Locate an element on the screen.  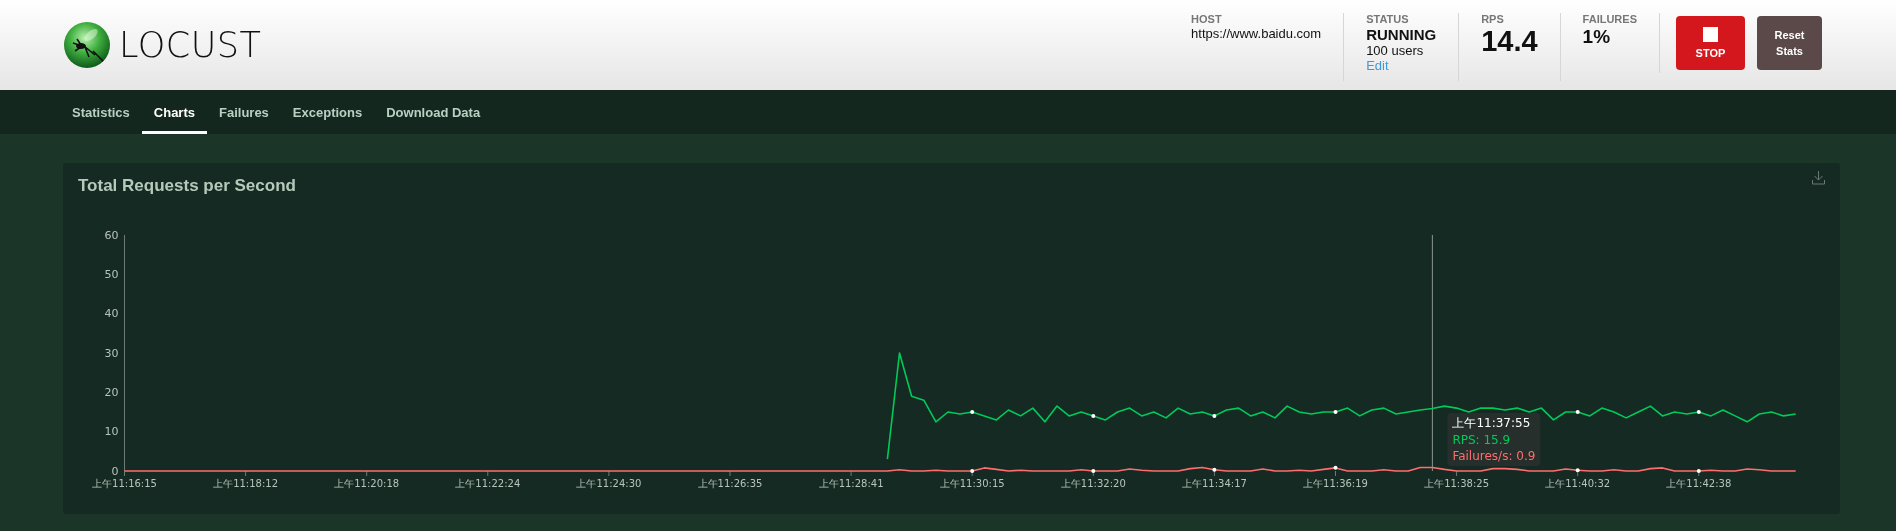
y-tick-label: 60 is located at coordinates (111, 235).